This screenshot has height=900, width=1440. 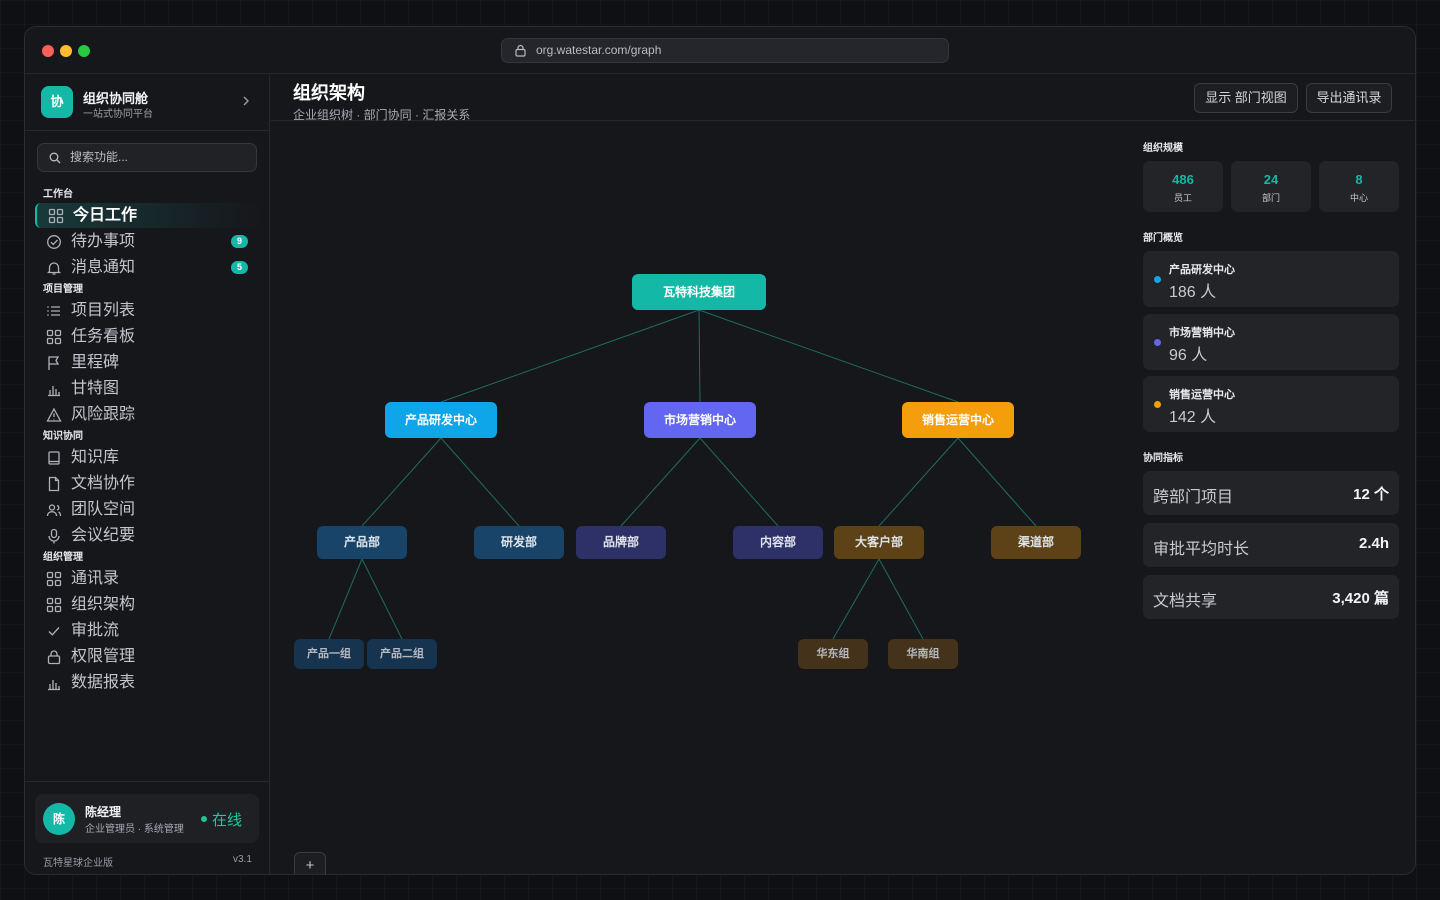 I want to click on sidebar-item: 数据报表, so click(x=147, y=682).